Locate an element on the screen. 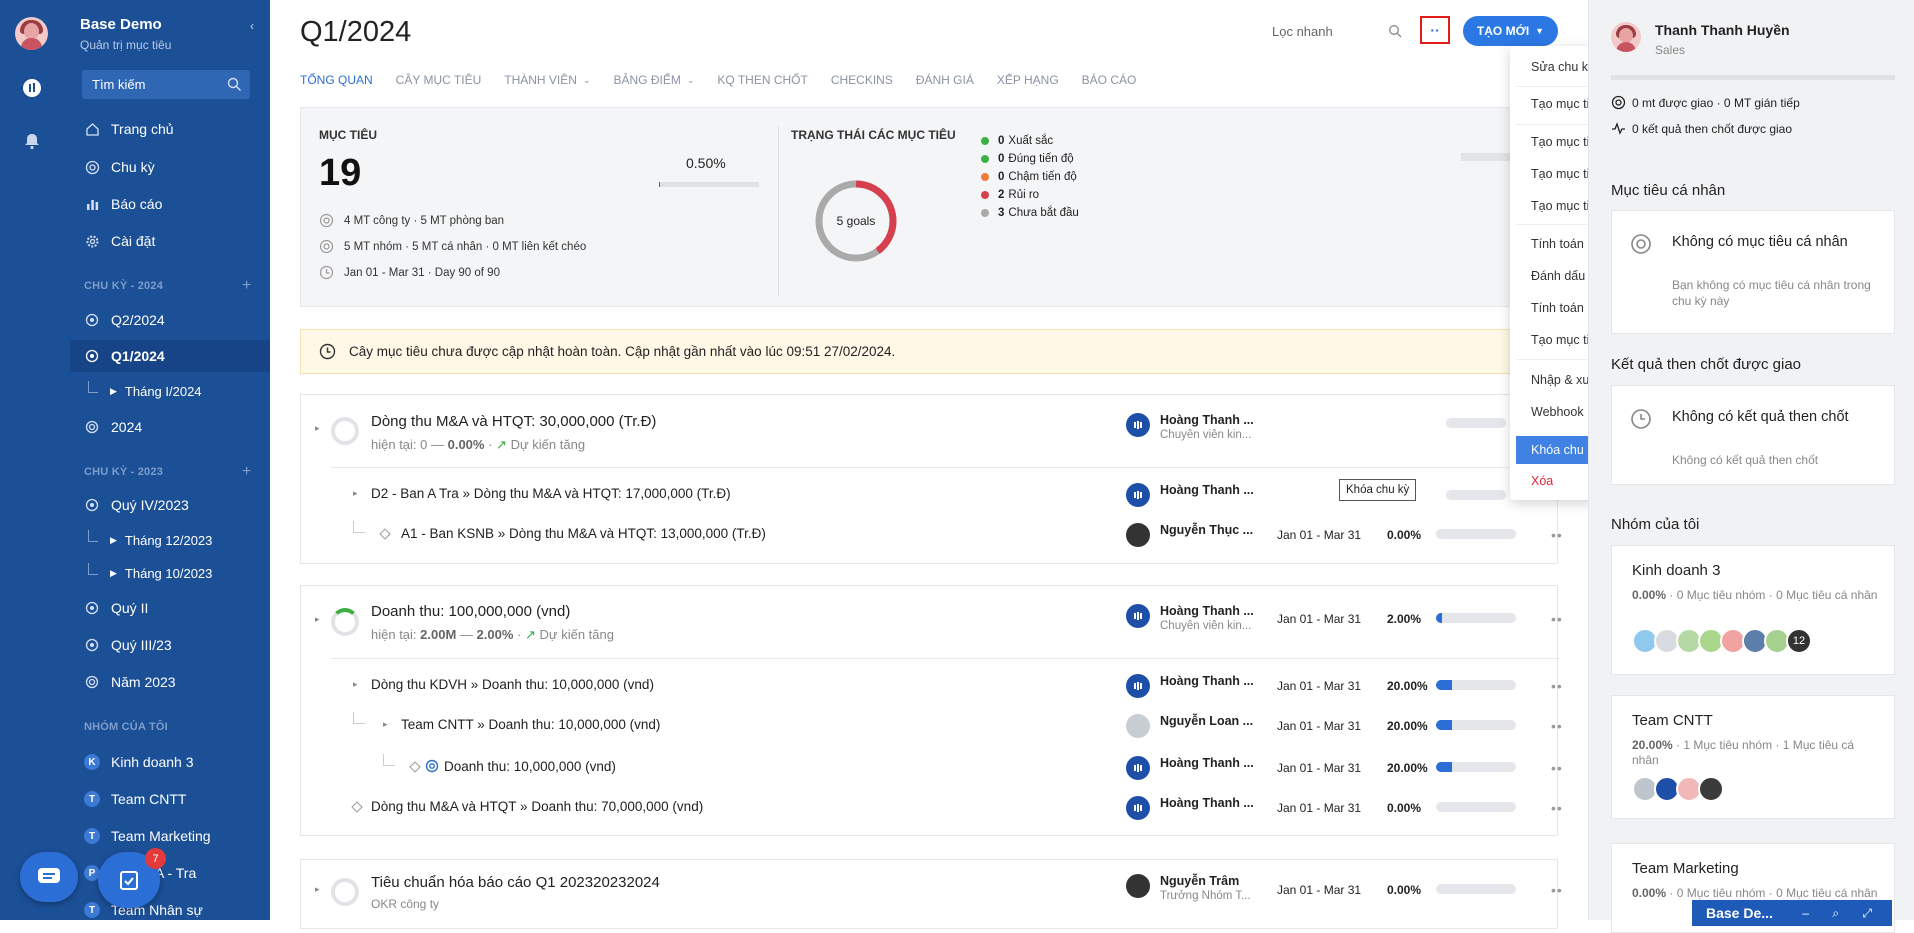  sidebar-group-kinh-doanh-3: K Kinh doanh 3 is located at coordinates (170, 762).